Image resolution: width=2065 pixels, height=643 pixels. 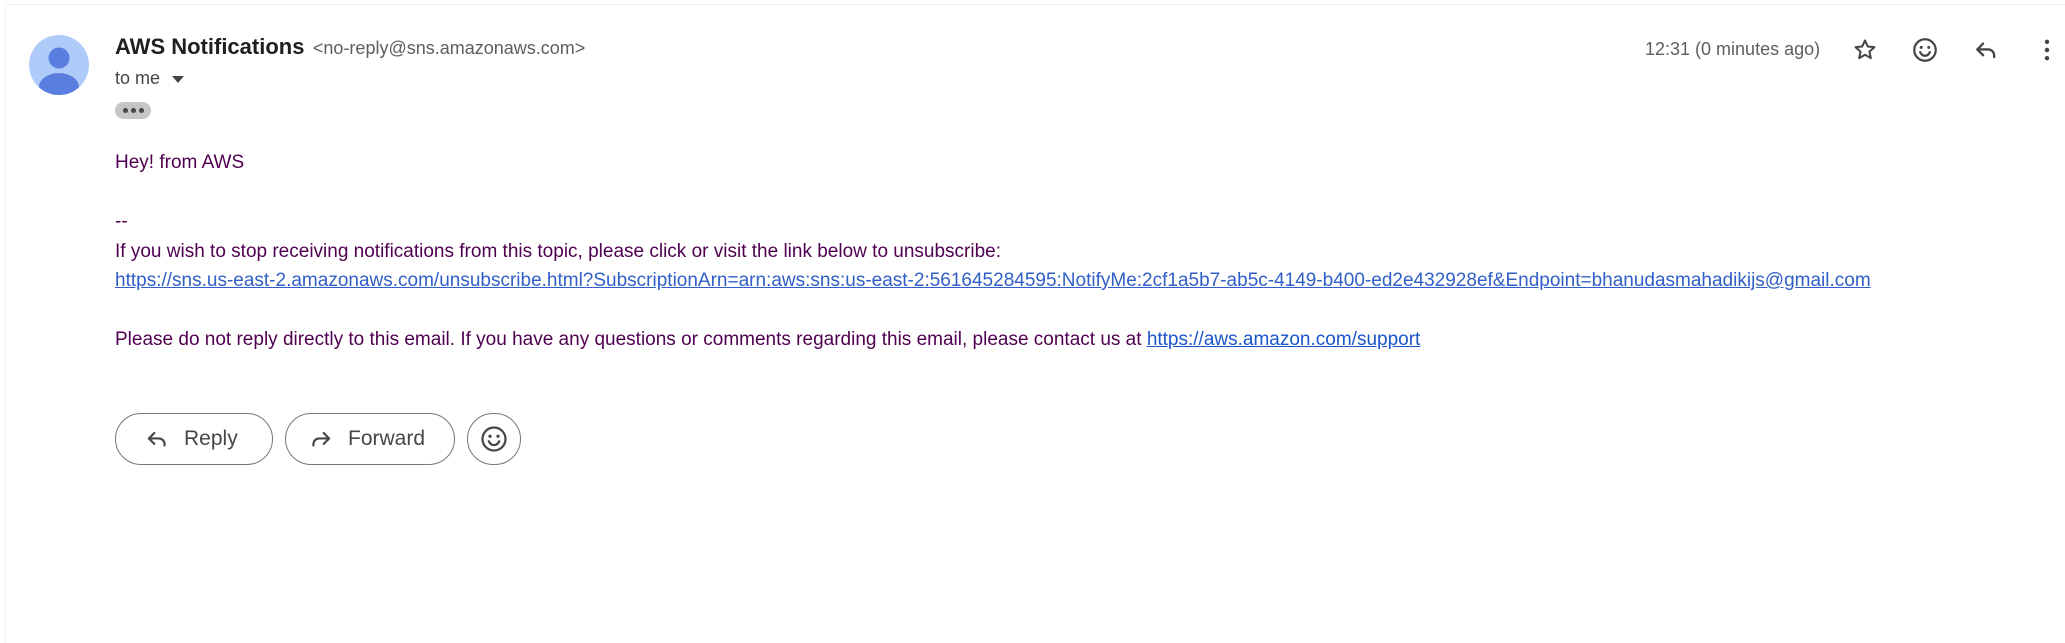 What do you see at coordinates (209, 46) in the screenshot?
I see `sender-name: AWS Notifications` at bounding box center [209, 46].